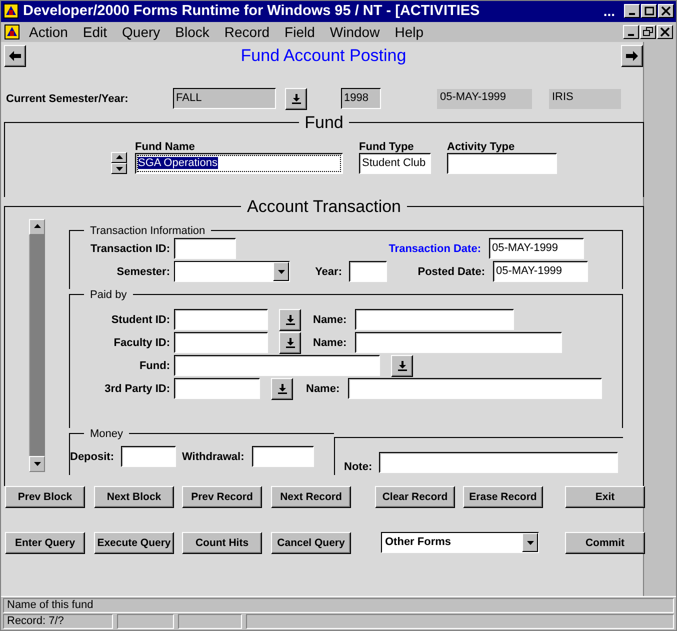 The image size is (677, 631). I want to click on field-label: 3rd Party ID:, so click(137, 388).